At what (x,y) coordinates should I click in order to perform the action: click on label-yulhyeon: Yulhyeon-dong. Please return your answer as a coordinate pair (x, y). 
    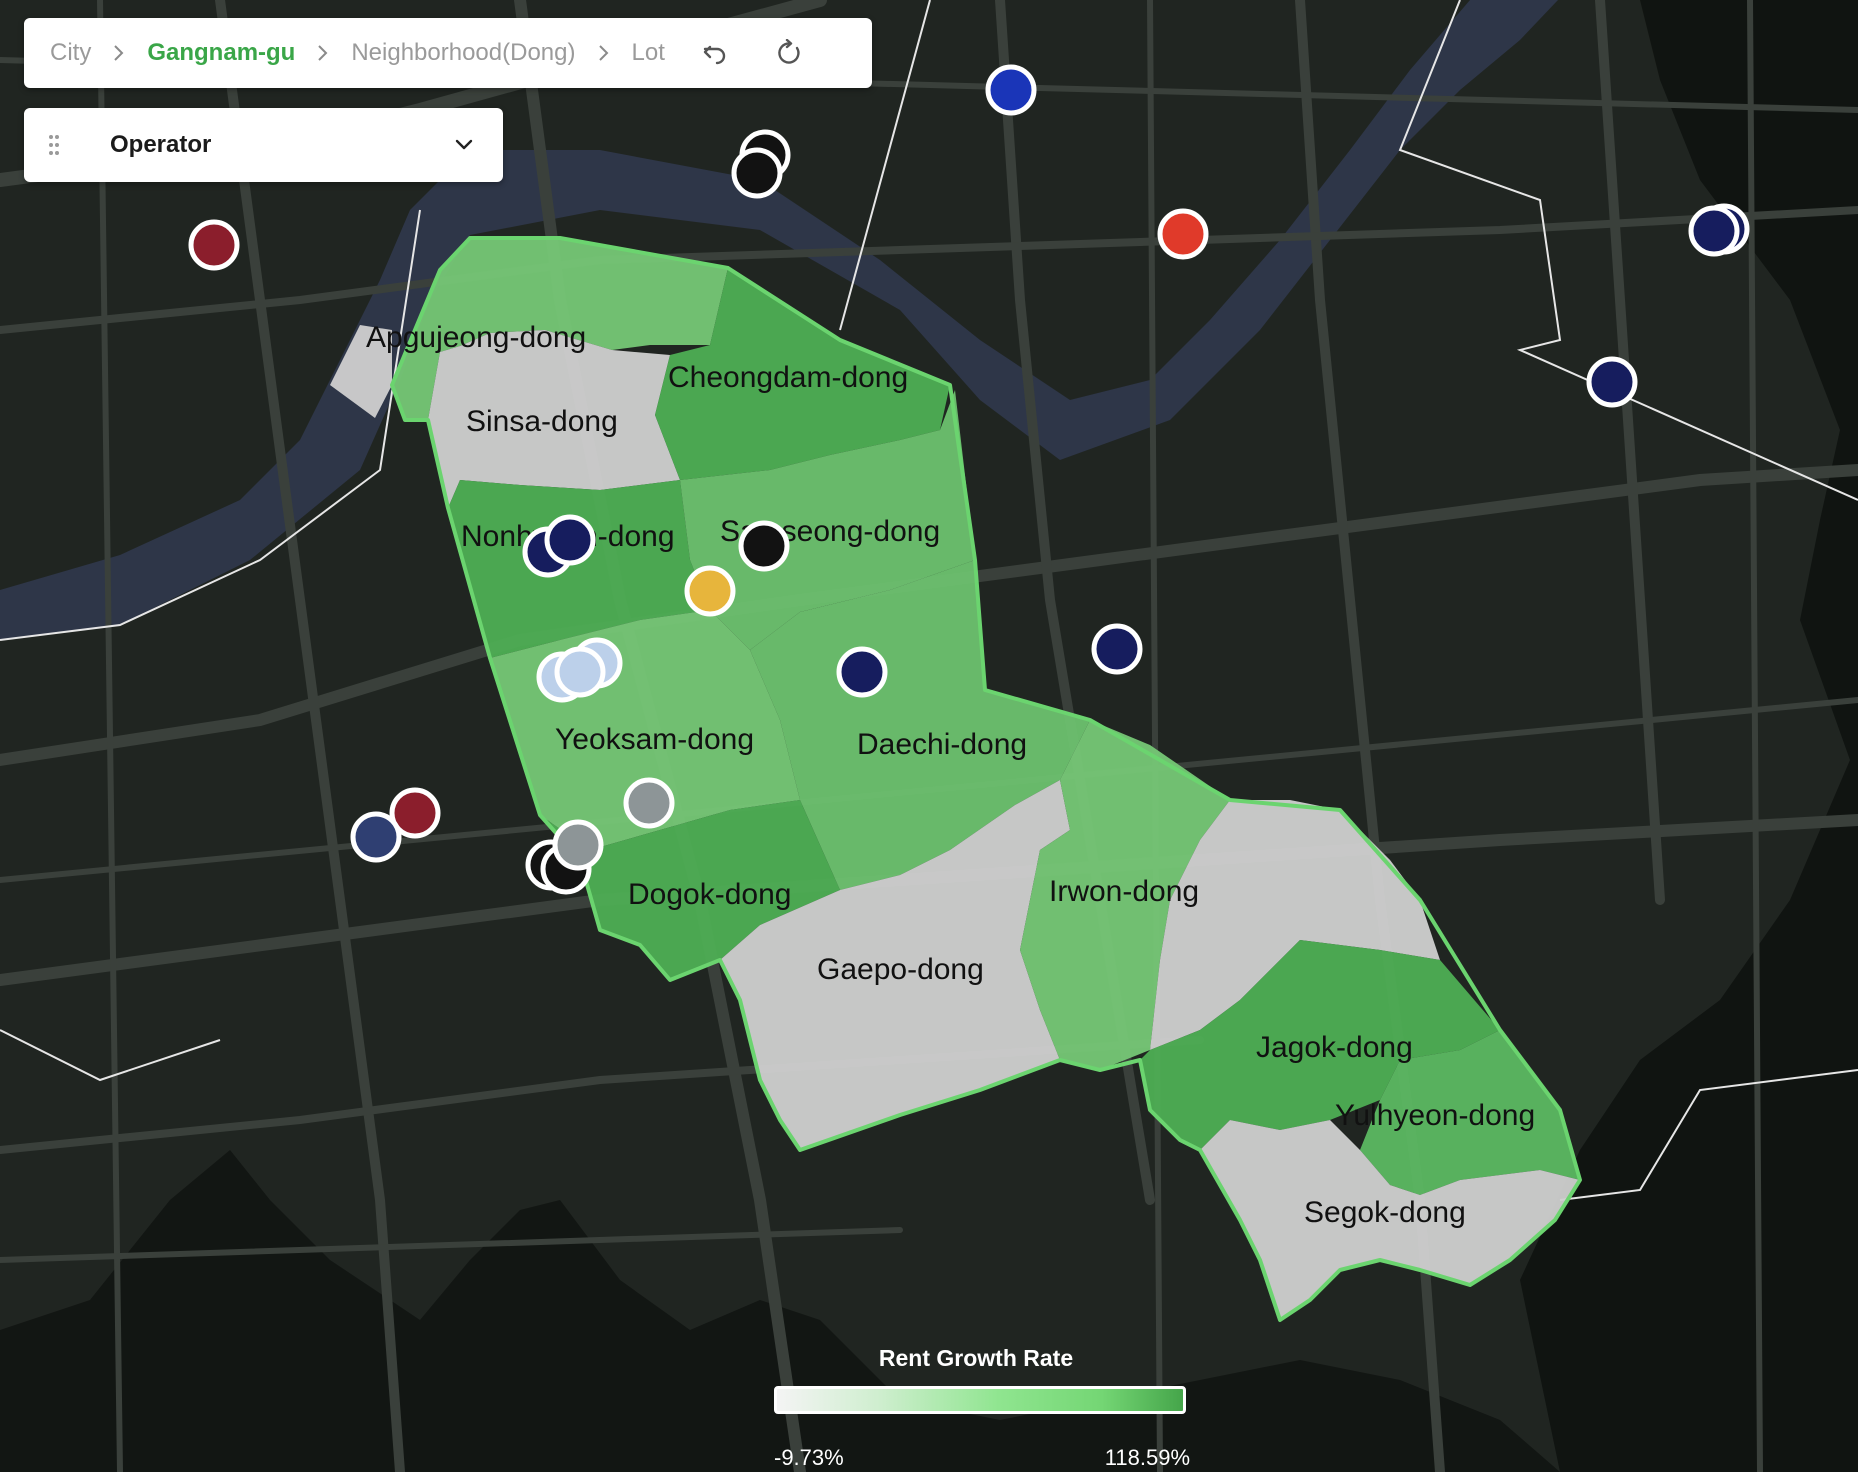
    Looking at the image, I should click on (1435, 1115).